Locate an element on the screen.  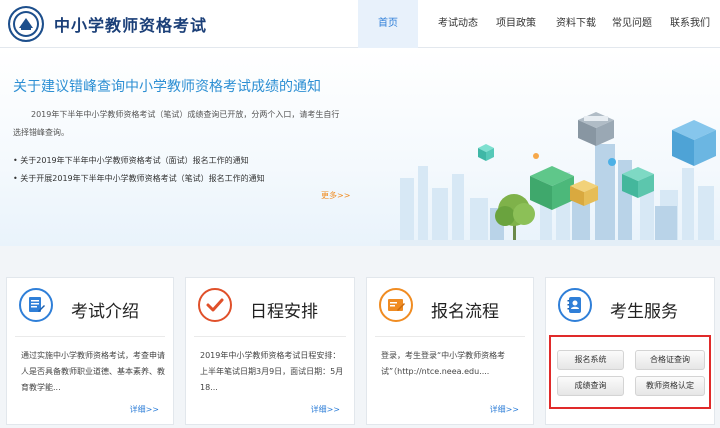
card-title: 报名流程 is located at coordinates (465, 309).